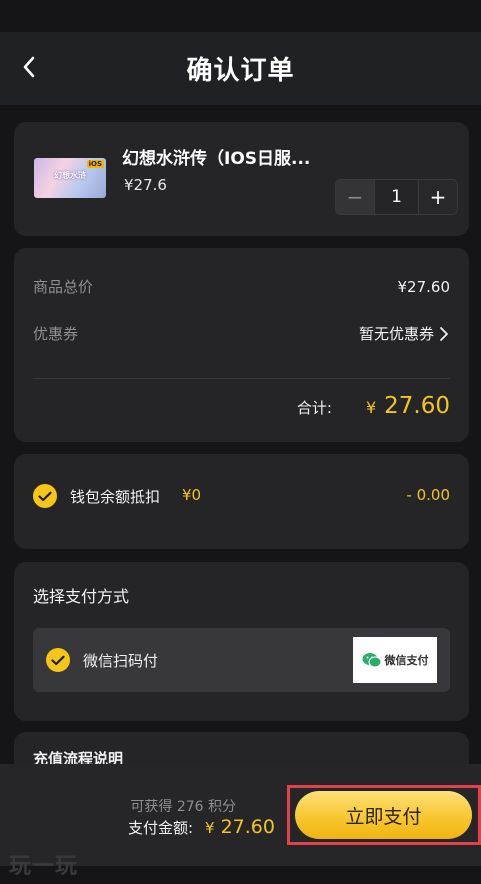 The width and height of the screenshot is (481, 884). I want to click on wallet-checkbox, so click(45, 496).